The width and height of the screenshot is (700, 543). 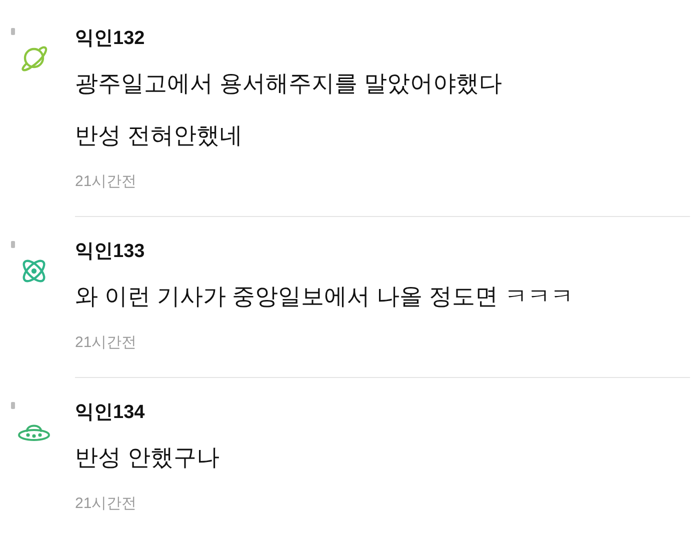 I want to click on author-name: 익인133, so click(x=110, y=252).